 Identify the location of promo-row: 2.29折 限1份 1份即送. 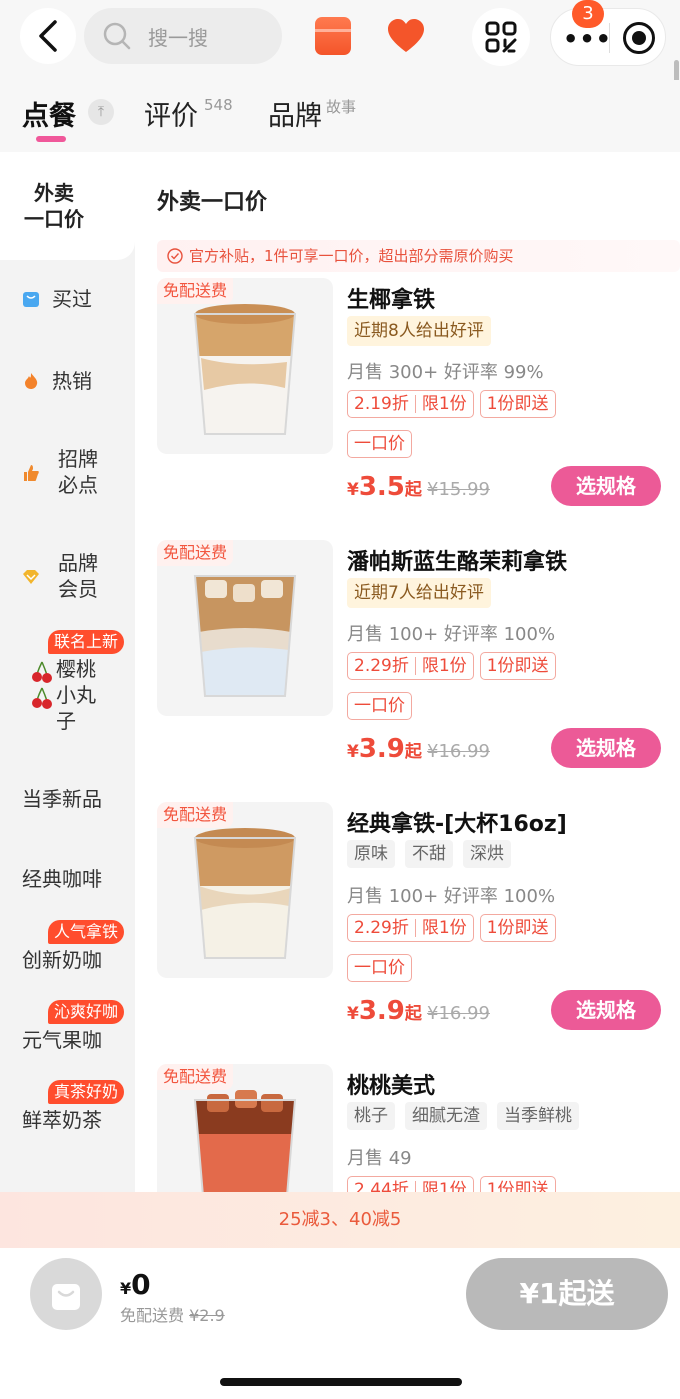
(451, 666).